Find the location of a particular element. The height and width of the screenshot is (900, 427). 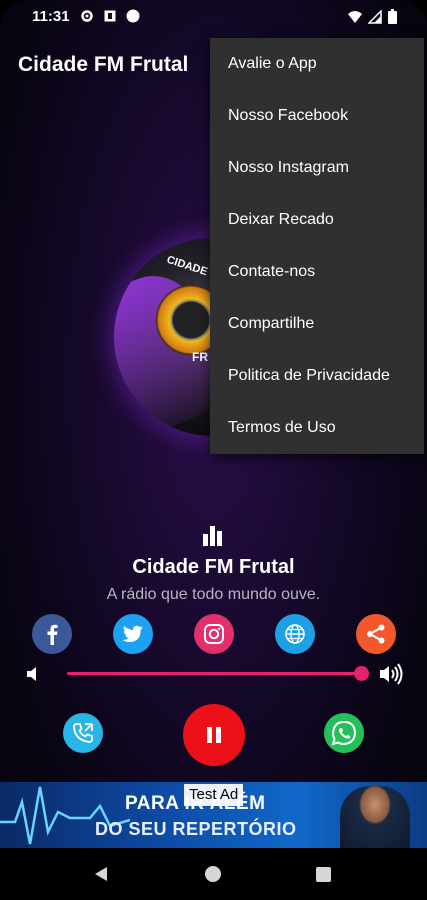

recents-icon is located at coordinates (323, 874).